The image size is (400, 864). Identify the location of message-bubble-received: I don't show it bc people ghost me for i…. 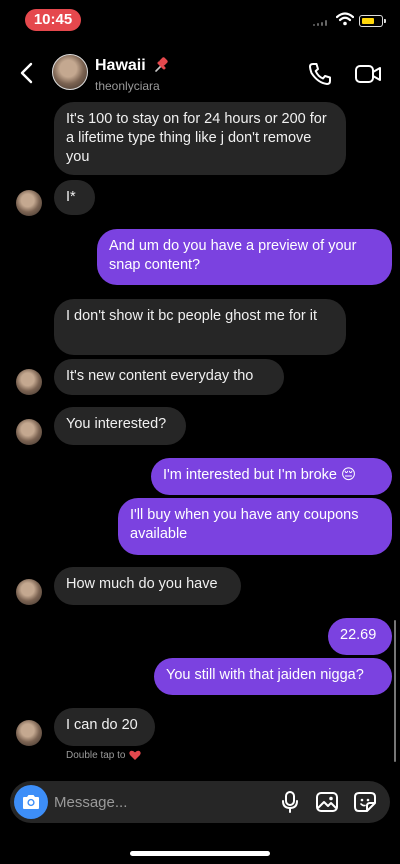
(200, 327).